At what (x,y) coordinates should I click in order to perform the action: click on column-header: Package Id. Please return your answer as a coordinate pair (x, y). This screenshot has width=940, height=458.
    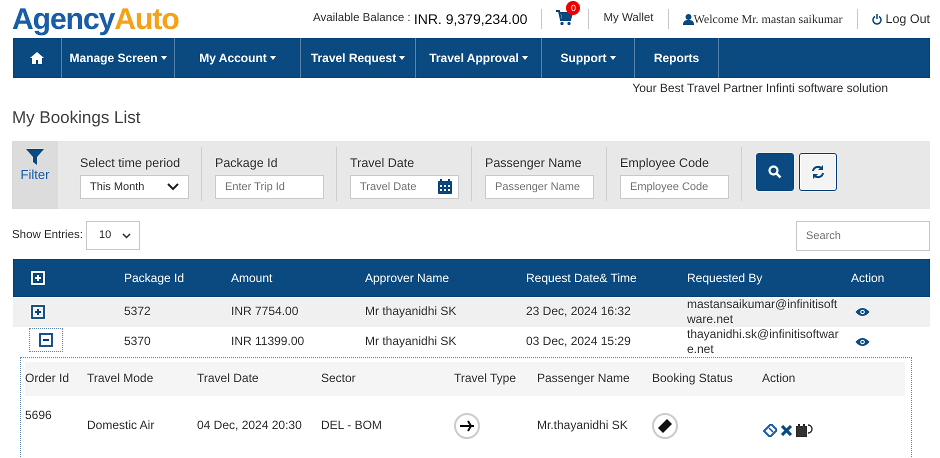
    Looking at the image, I should click on (154, 277).